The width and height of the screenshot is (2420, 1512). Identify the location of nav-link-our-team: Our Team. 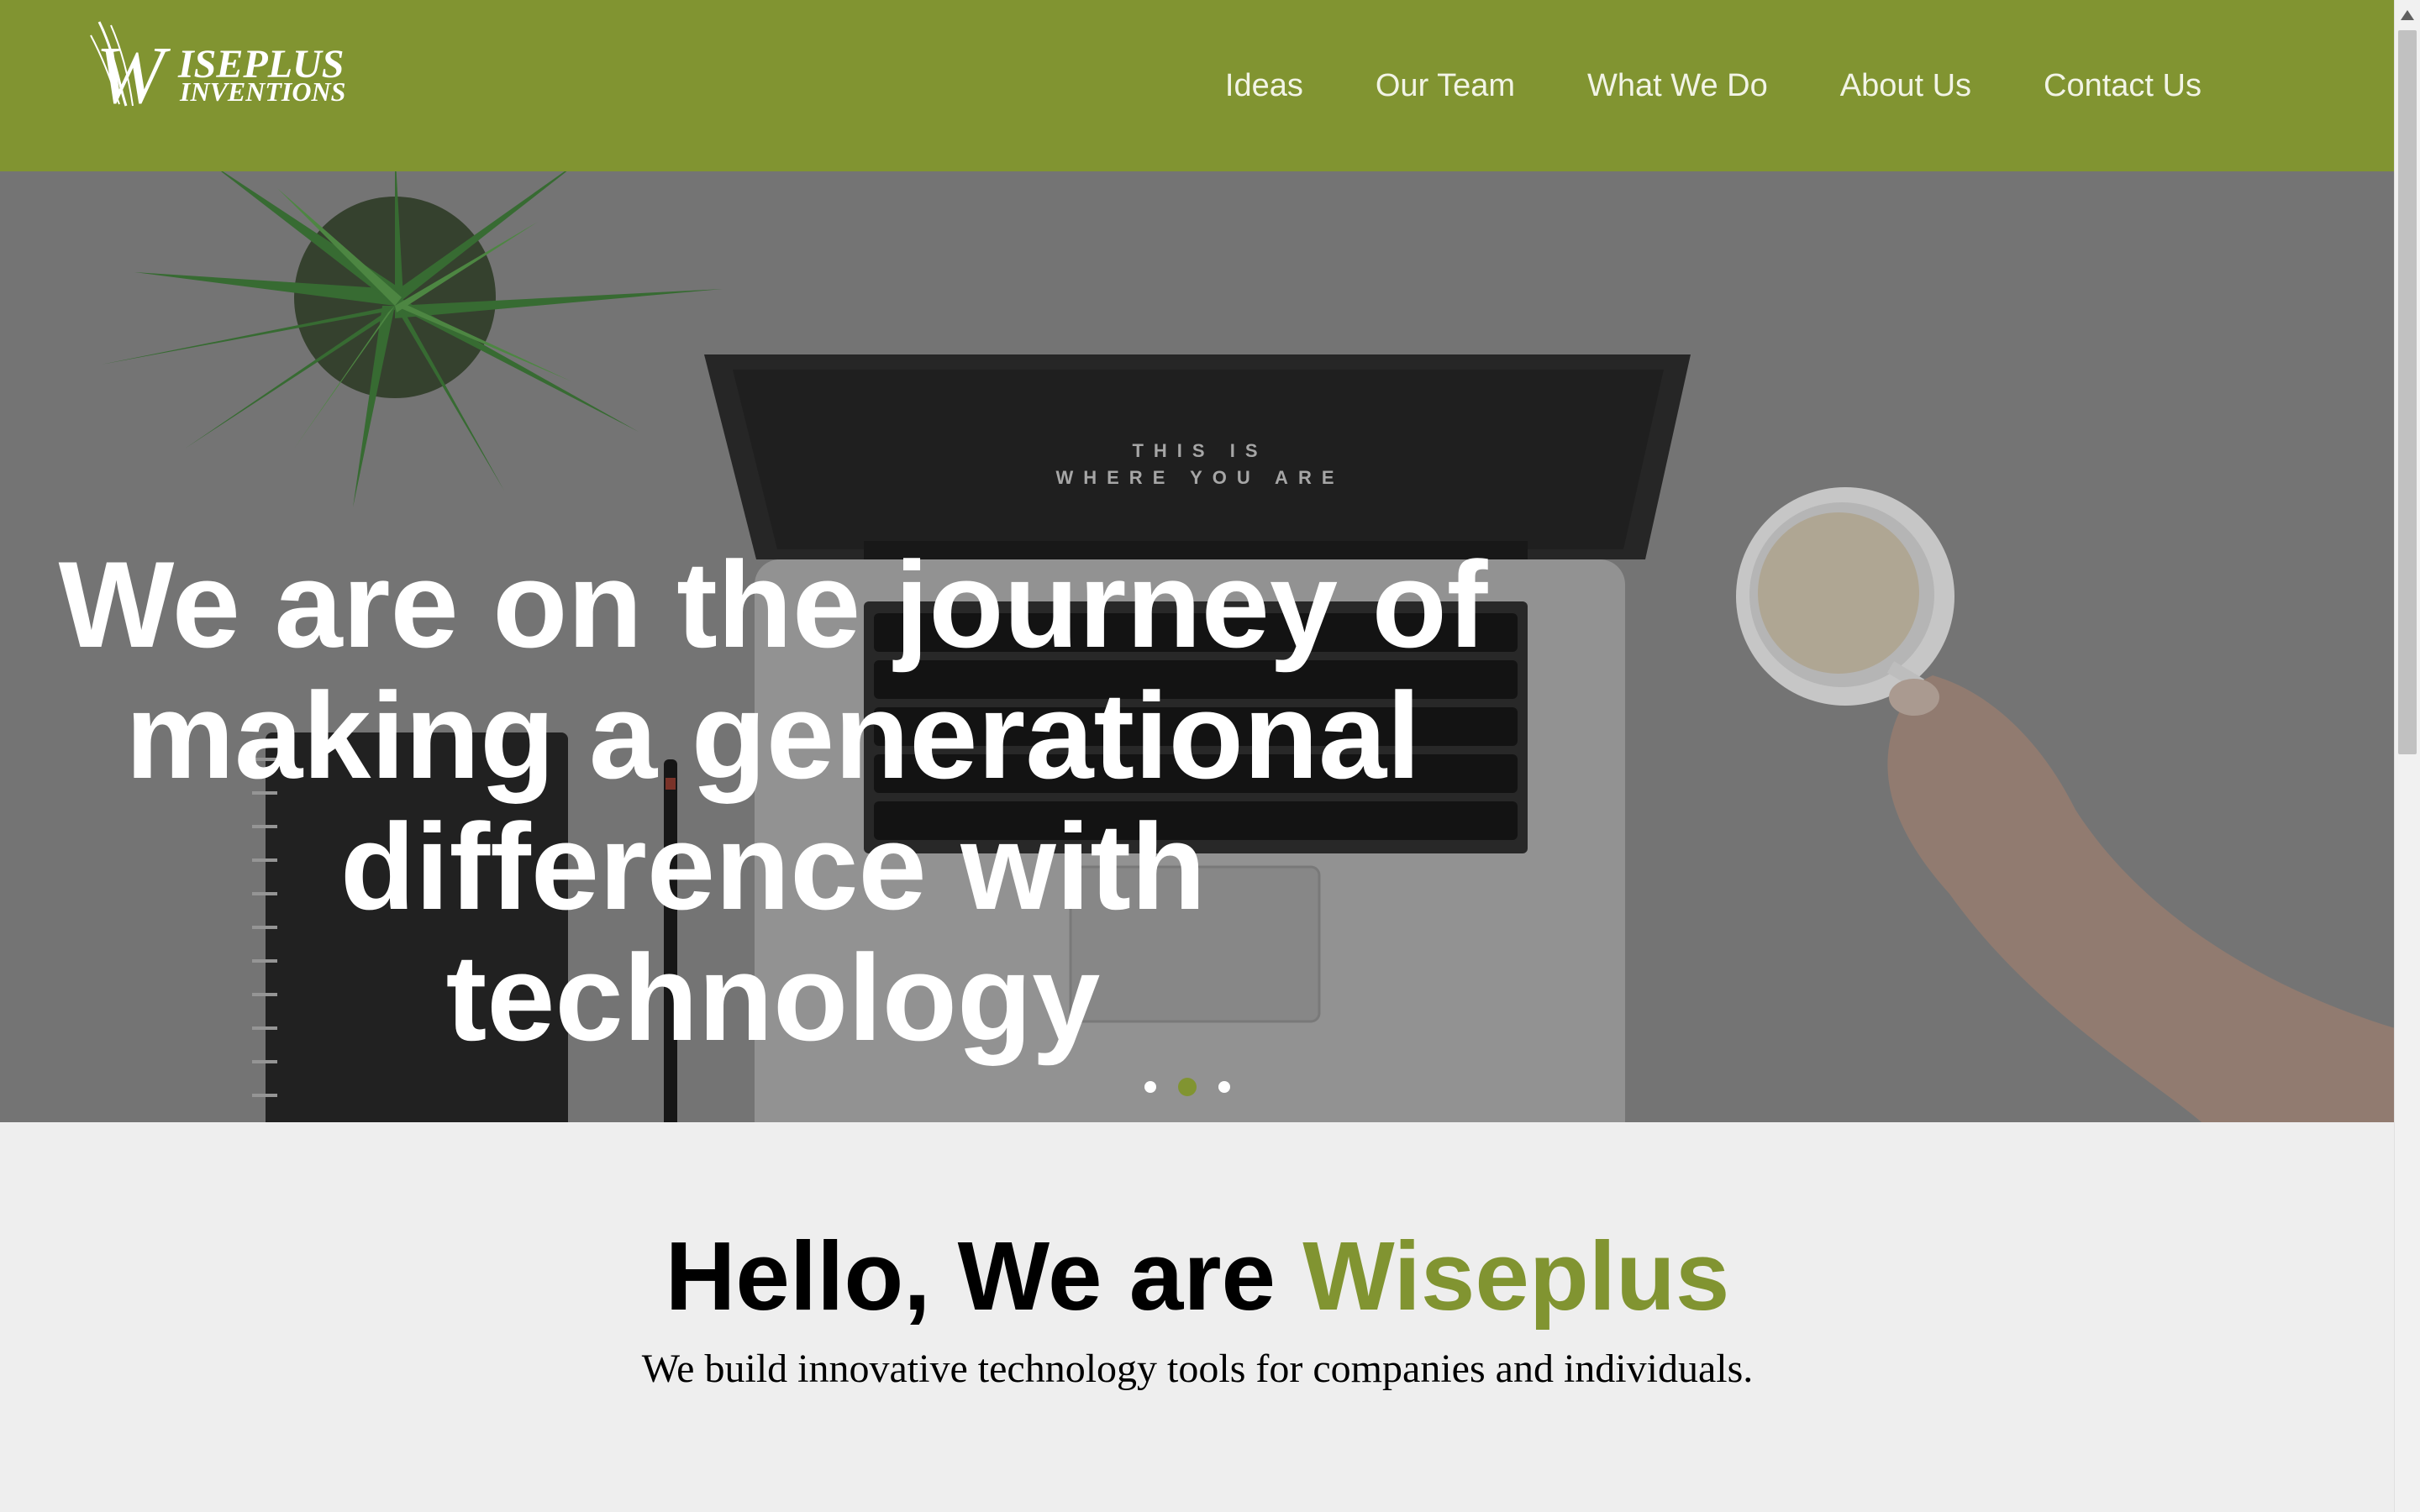
(1445, 86).